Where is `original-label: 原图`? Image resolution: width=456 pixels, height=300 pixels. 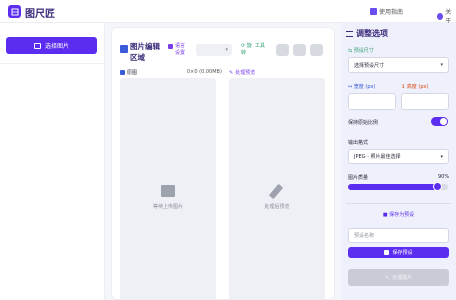 original-label: 原图 is located at coordinates (132, 73).